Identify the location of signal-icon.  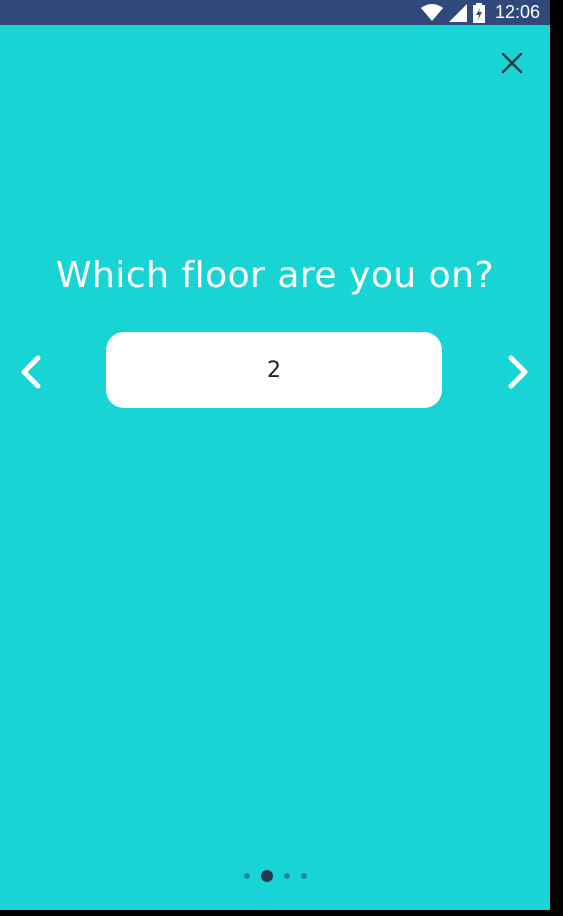
(457, 12).